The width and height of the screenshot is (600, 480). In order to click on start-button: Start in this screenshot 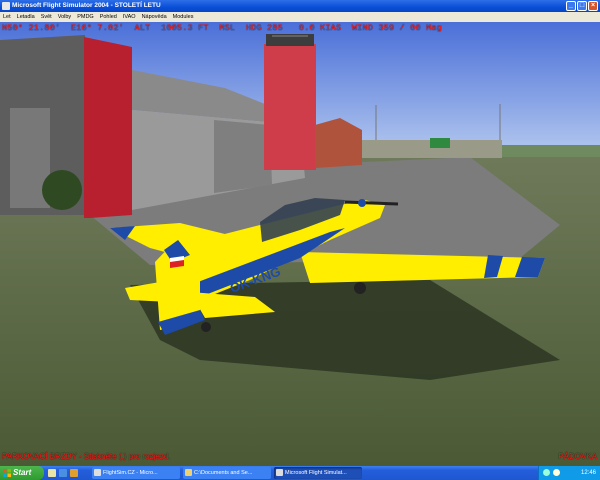, I will do `click(22, 473)`.